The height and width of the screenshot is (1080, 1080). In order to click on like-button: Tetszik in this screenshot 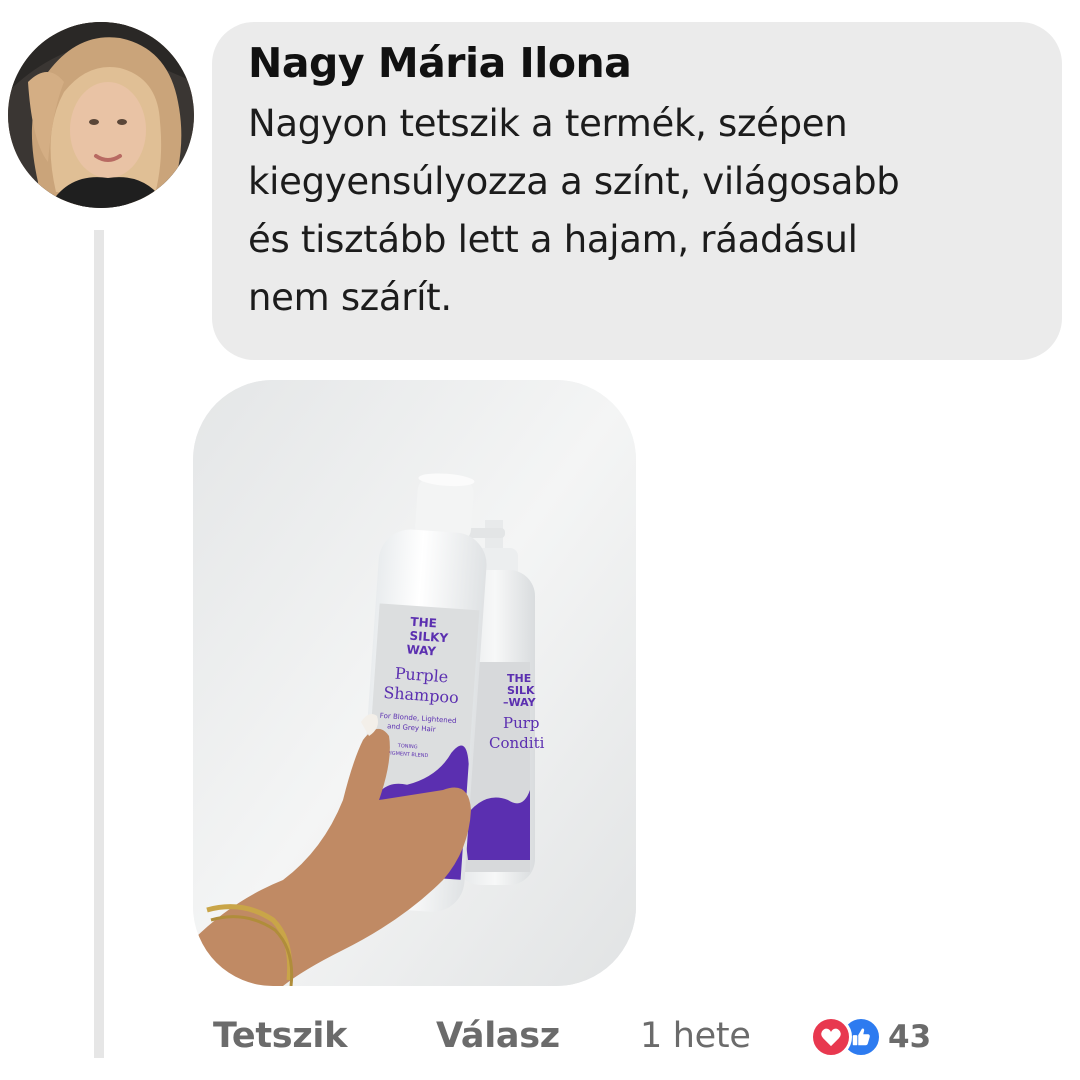, I will do `click(280, 1036)`.